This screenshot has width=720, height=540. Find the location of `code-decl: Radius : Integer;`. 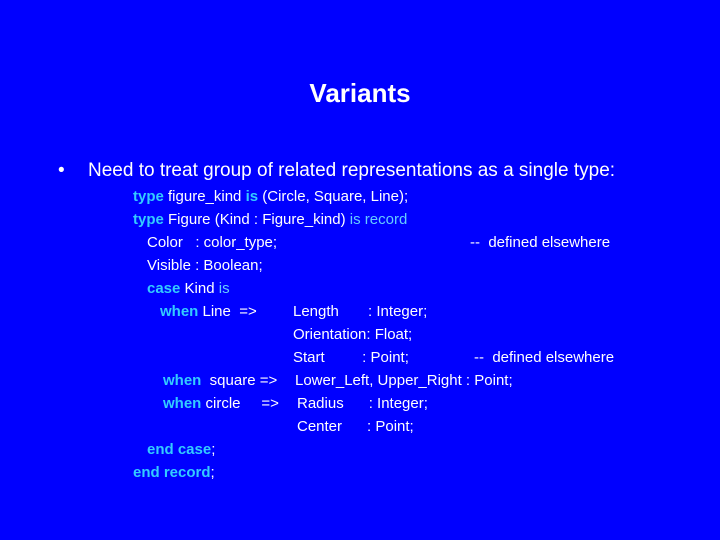

code-decl: Radius : Integer; is located at coordinates (362, 403).